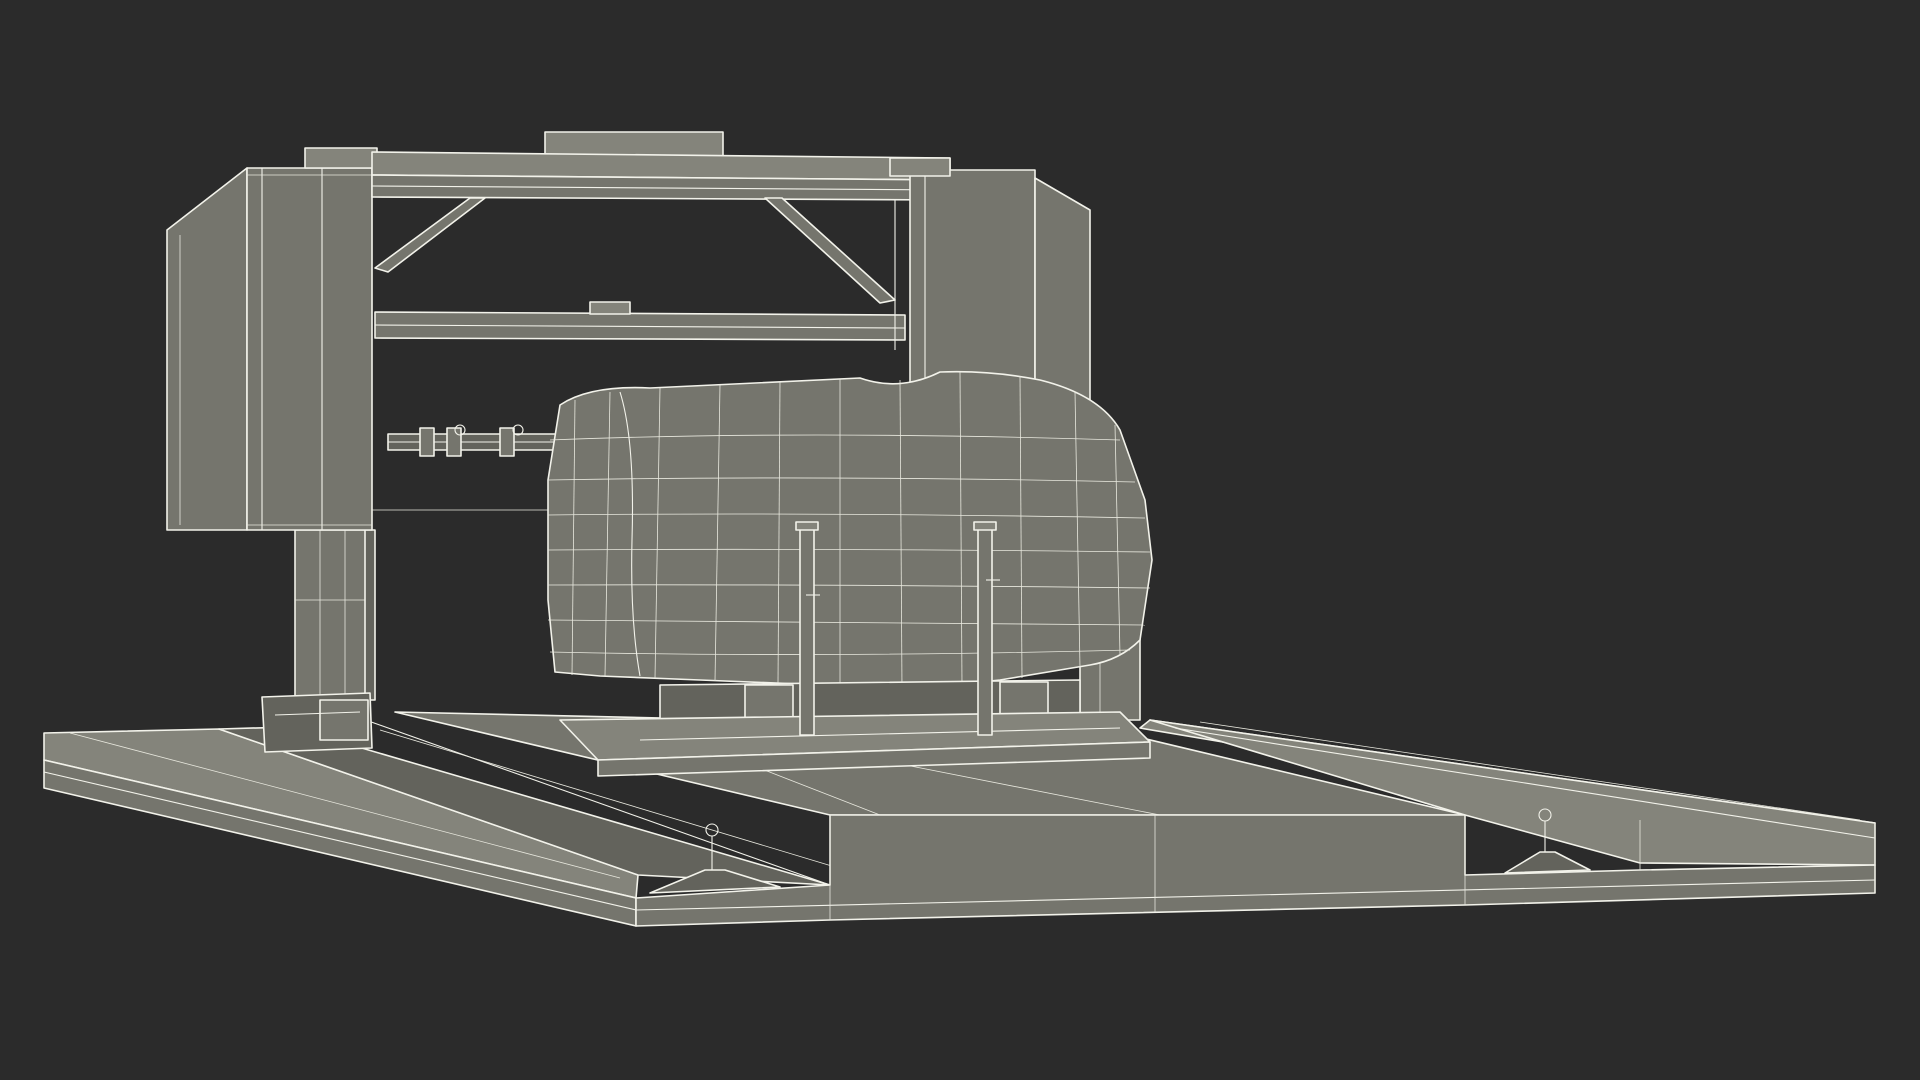 This screenshot has height=1080, width=1920. I want to click on top-gantry, so click(661, 240).